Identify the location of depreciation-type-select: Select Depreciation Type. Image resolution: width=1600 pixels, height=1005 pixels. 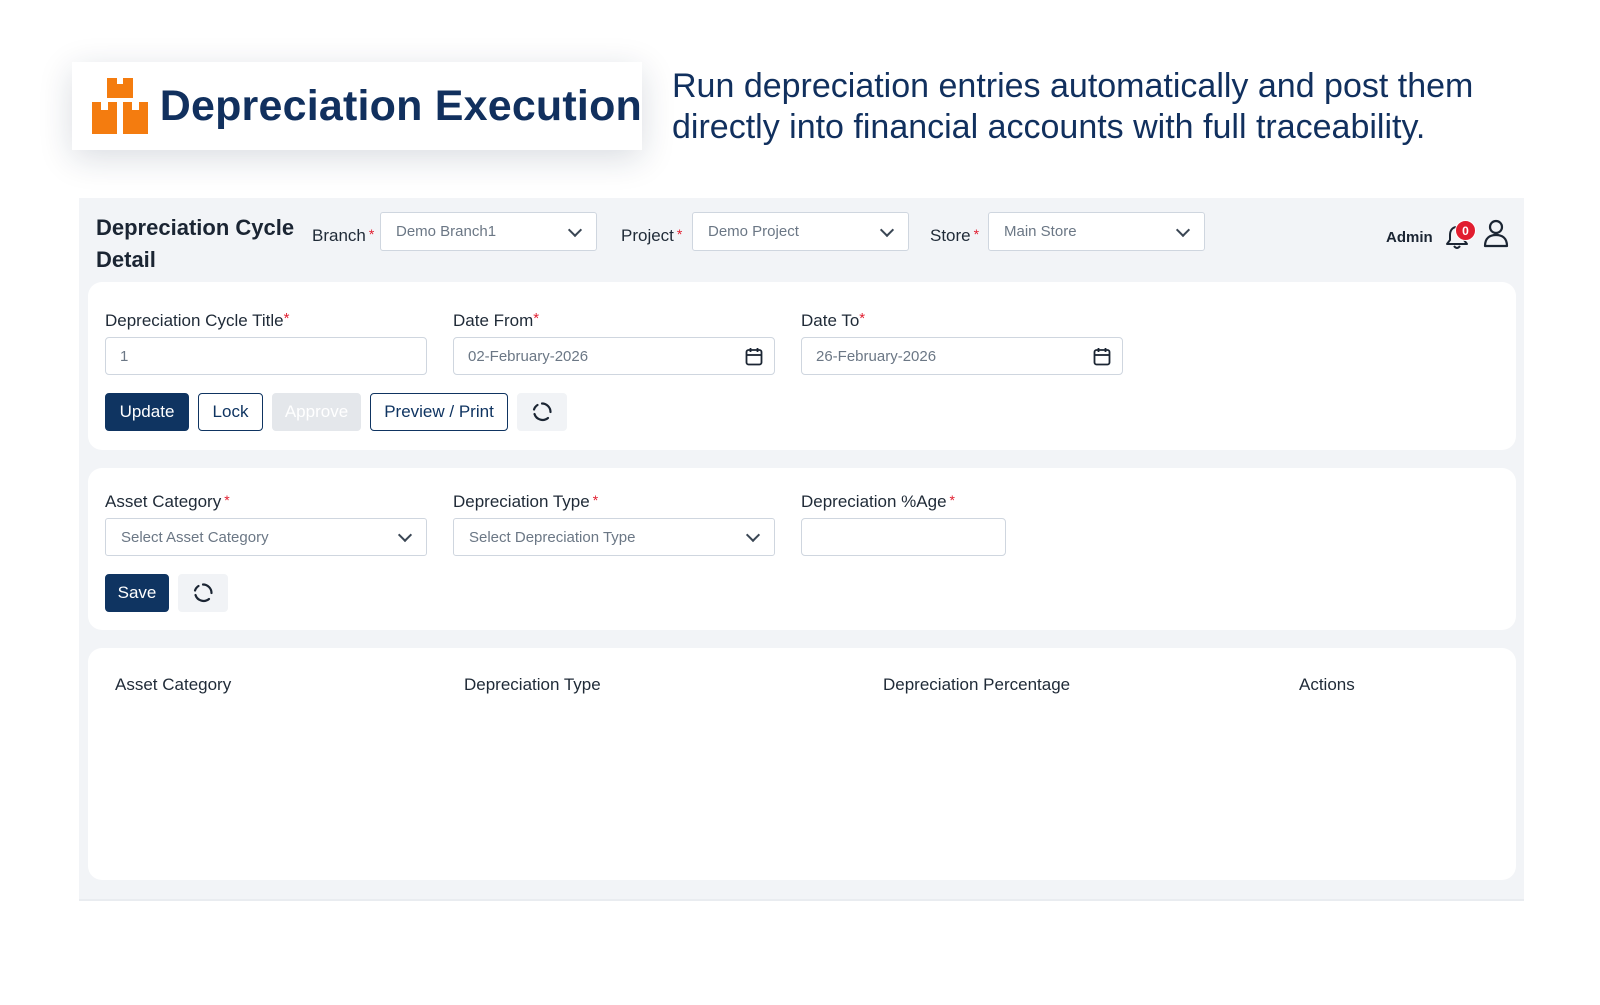
(614, 537).